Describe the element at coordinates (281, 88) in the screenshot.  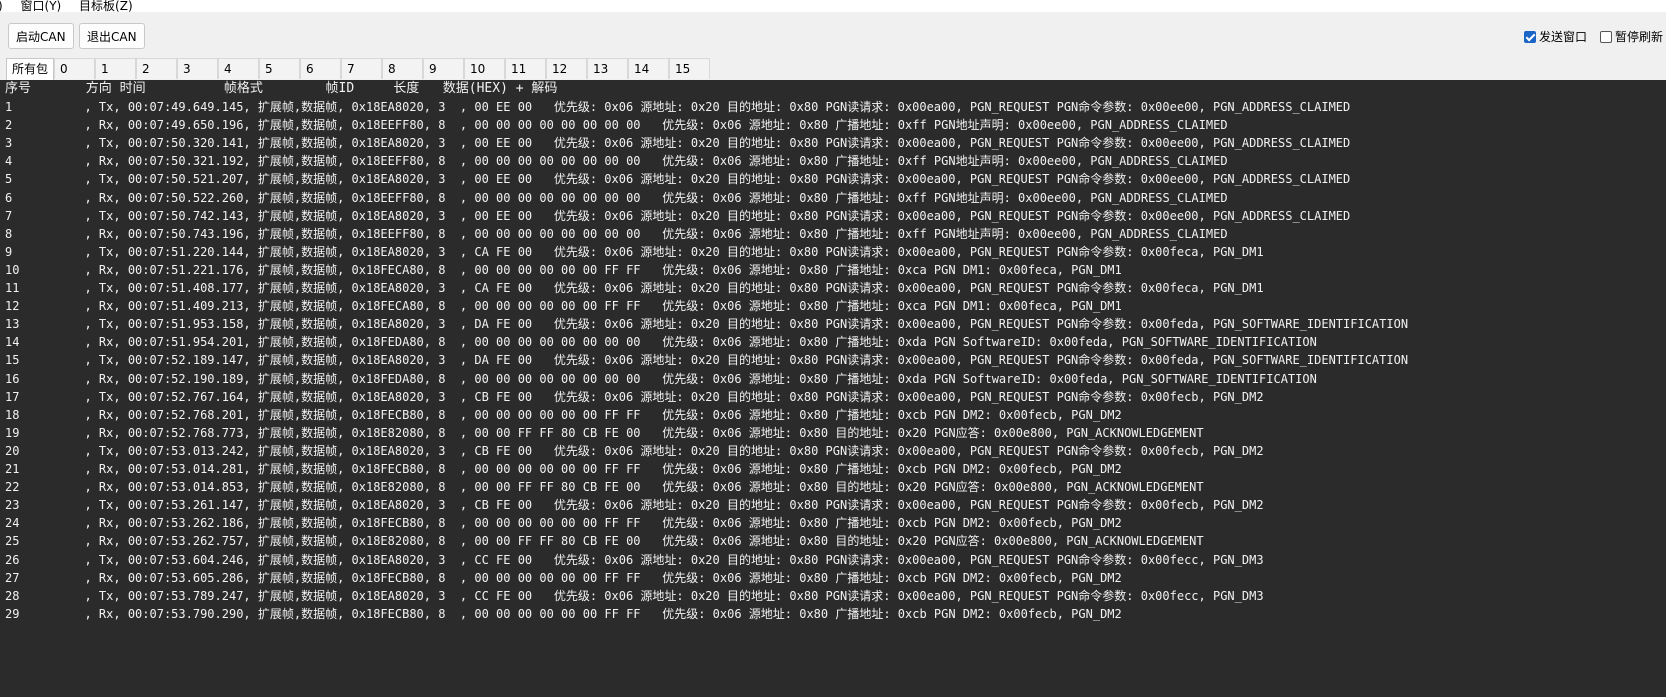
I see `console-header: 序号 方向 时间 帧格式 帧ID 长度 数据(HEX) + 解码` at that location.